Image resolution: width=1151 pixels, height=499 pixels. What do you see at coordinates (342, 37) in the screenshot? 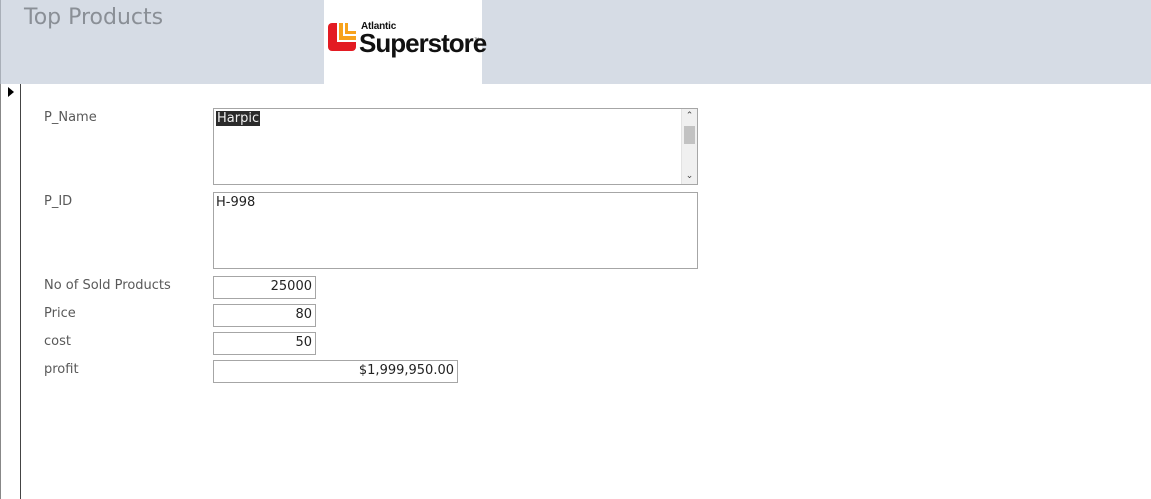
I see `logo-mark-icon` at bounding box center [342, 37].